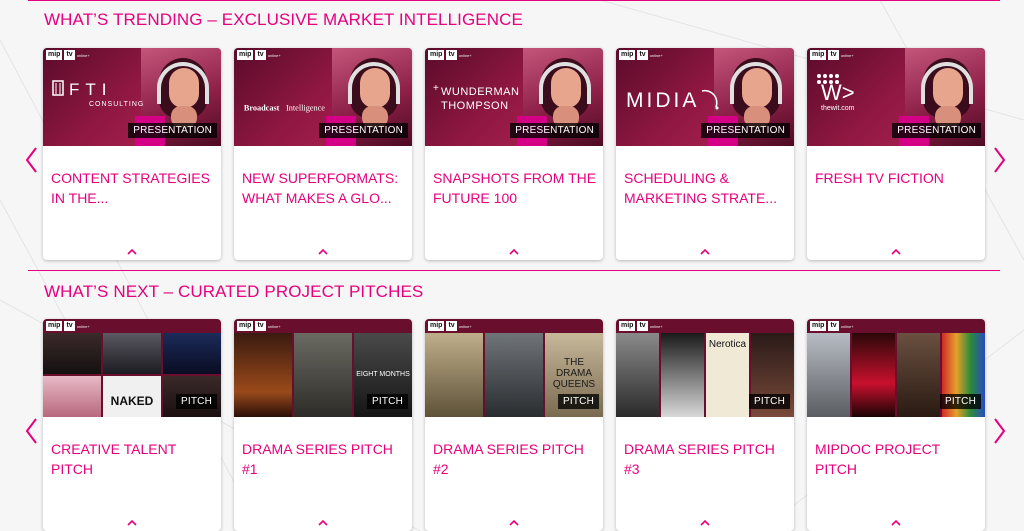  Describe the element at coordinates (475, 106) in the screenshot. I see `svg-text: THOMPSON` at that location.